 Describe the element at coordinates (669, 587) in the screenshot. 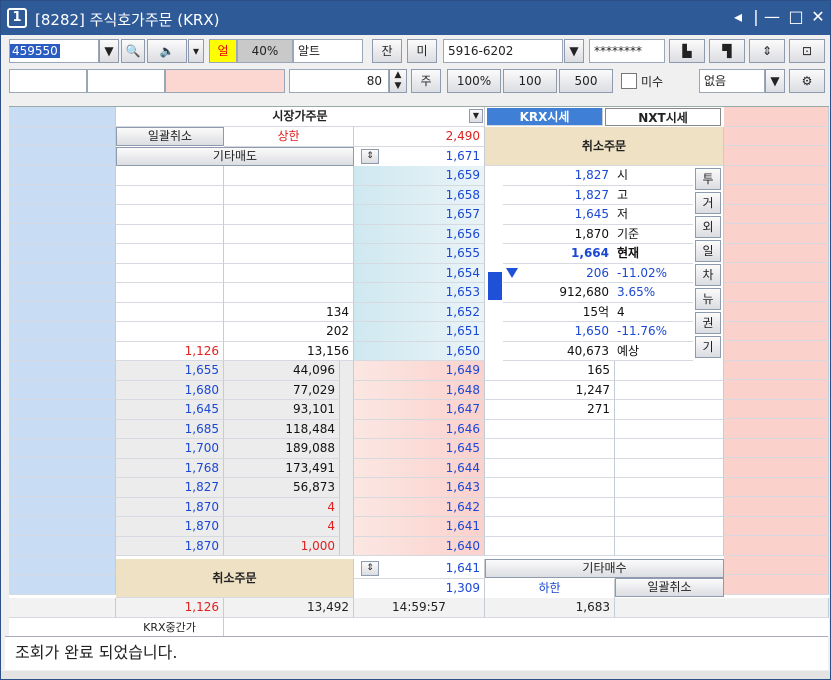

I see `cancel-all-buy-button: 일괄취소` at that location.